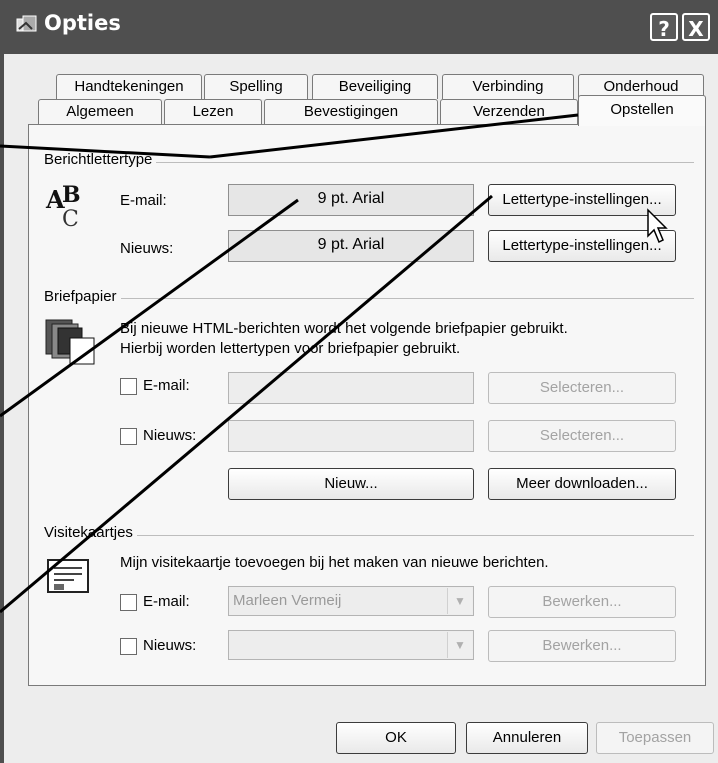 The height and width of the screenshot is (763, 718). I want to click on font-news-label: Nieuws:, so click(147, 248).